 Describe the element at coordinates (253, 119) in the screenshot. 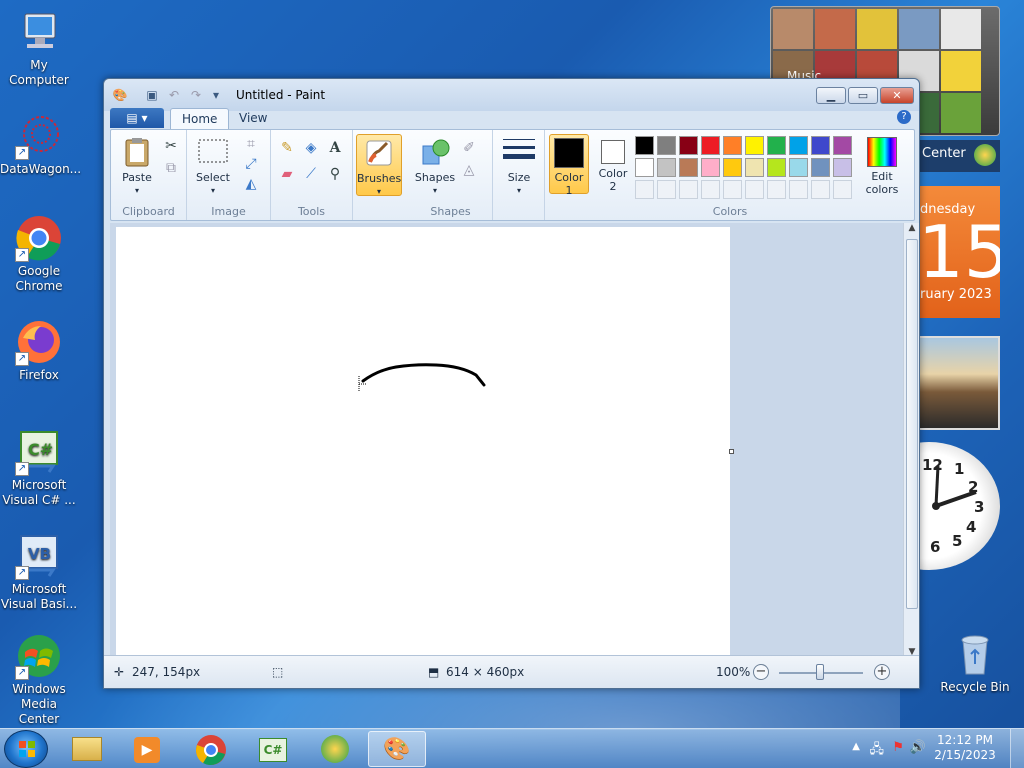

I see `tab-view: View` at that location.